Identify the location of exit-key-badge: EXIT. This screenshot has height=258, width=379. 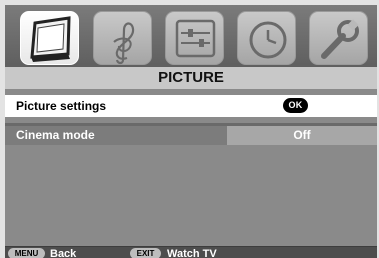
(145, 253).